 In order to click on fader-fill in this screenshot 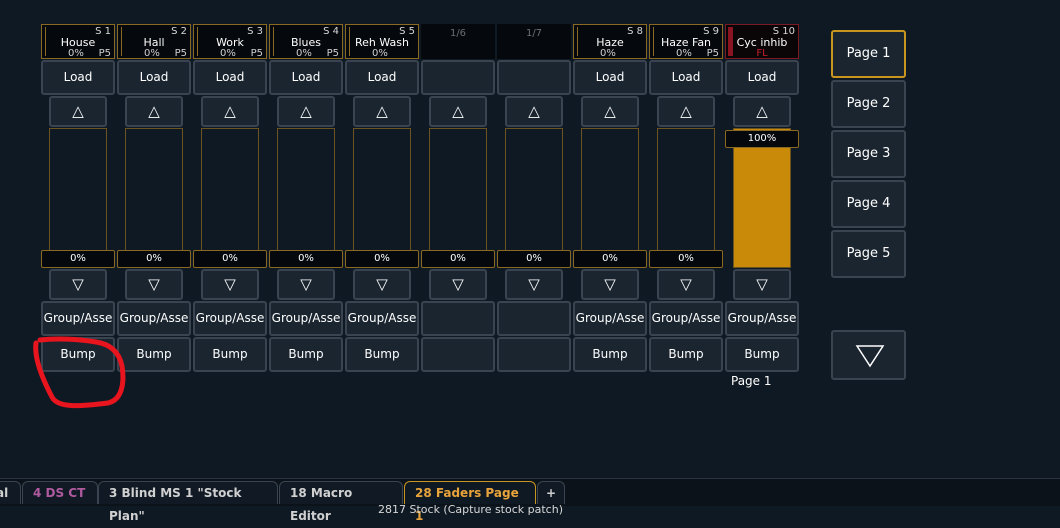, I will do `click(762, 198)`.